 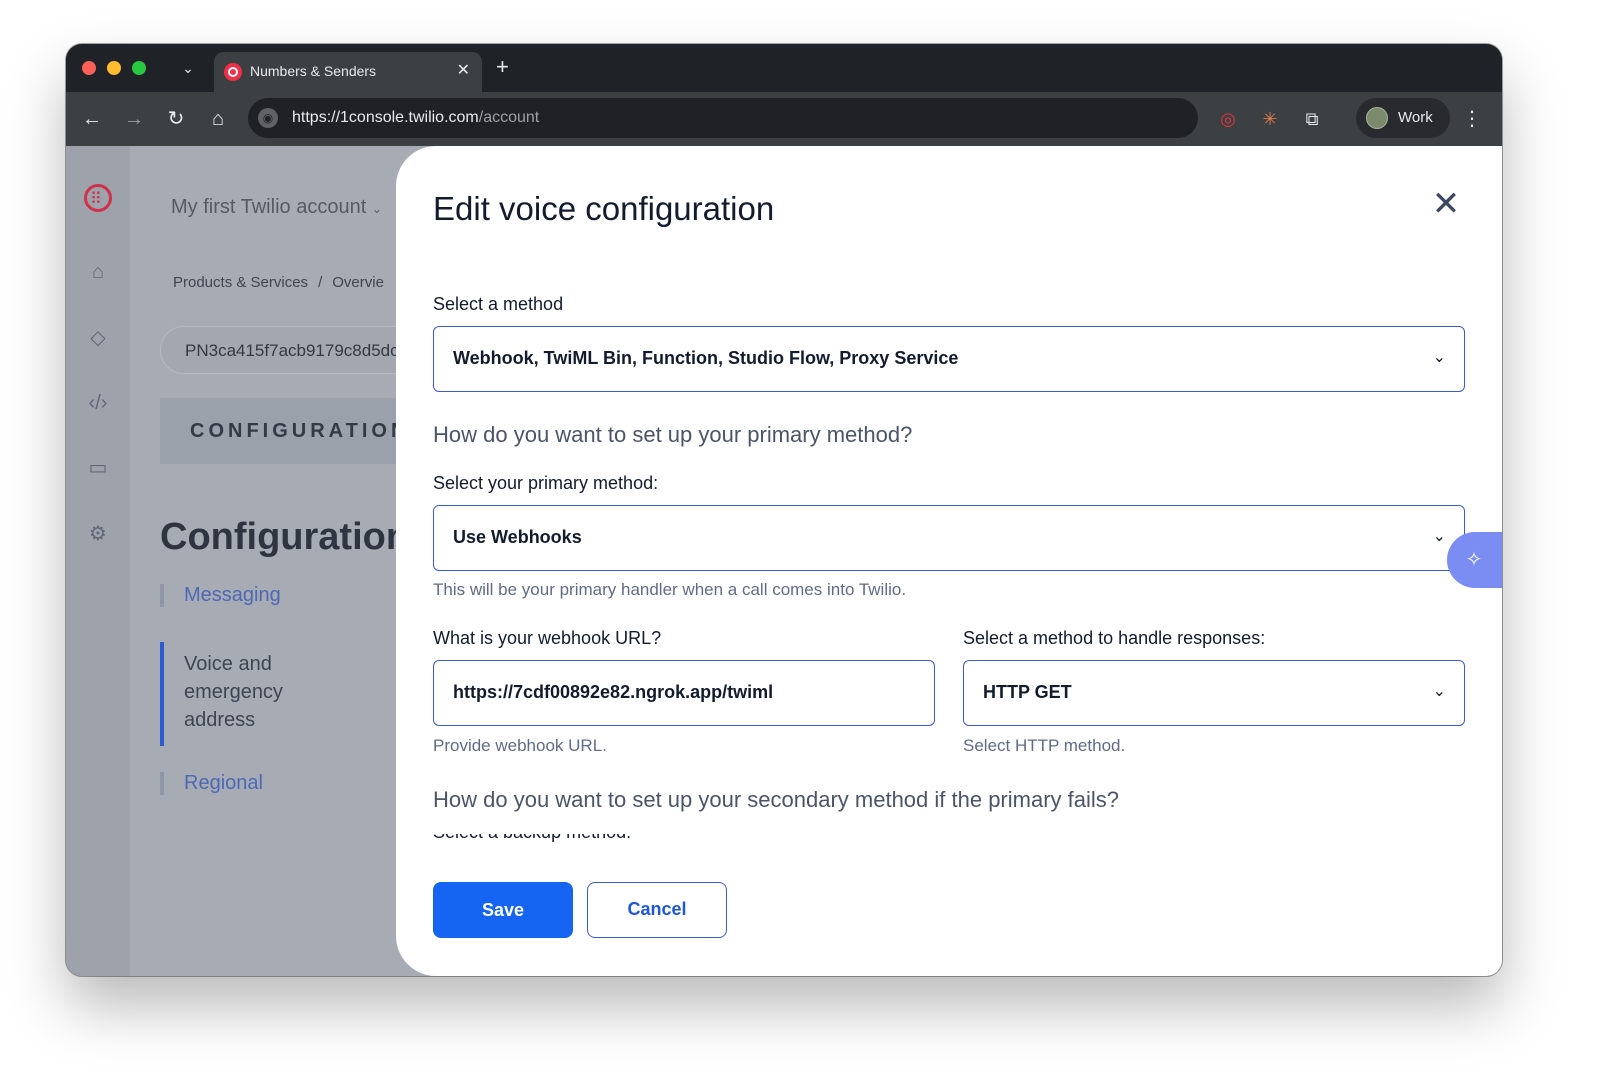 What do you see at coordinates (1044, 745) in the screenshot?
I see `http-method-help: Select HTTP method.` at bounding box center [1044, 745].